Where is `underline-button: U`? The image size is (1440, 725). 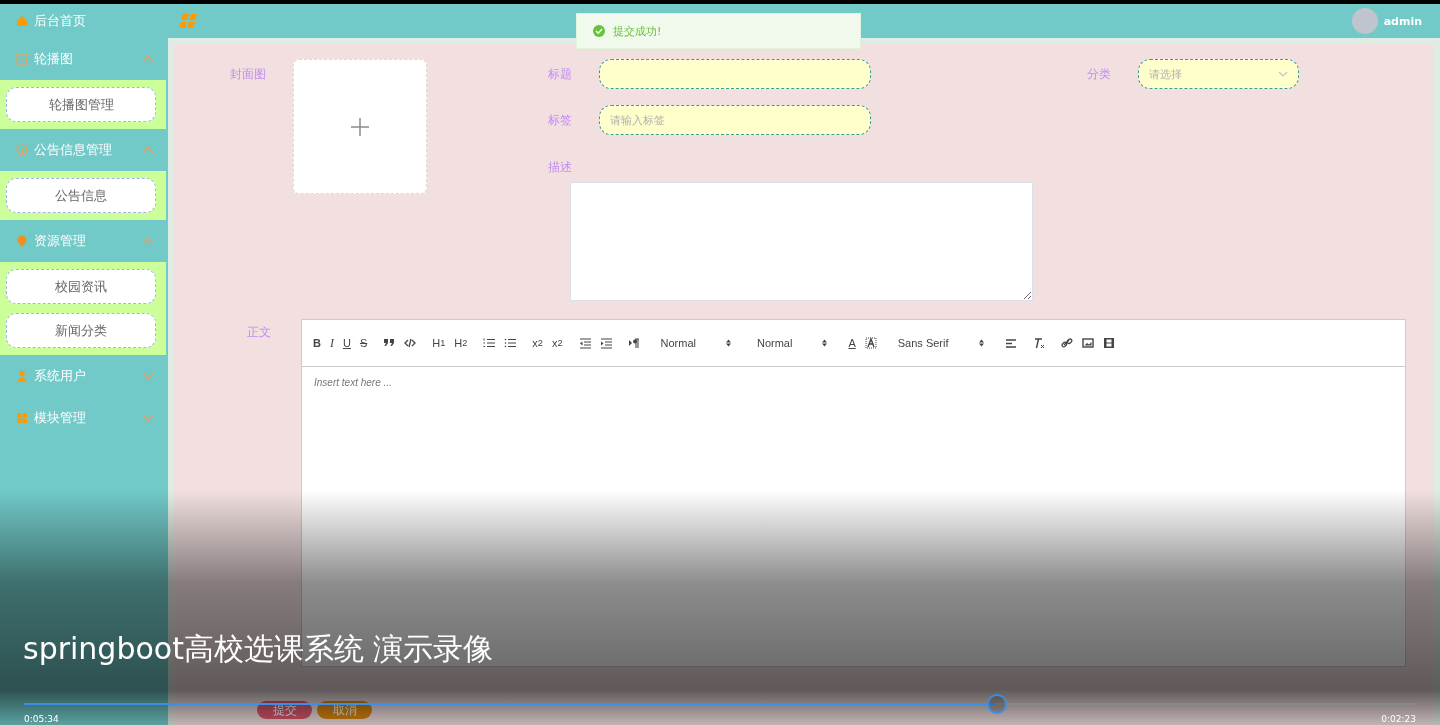
underline-button: U is located at coordinates (346, 343).